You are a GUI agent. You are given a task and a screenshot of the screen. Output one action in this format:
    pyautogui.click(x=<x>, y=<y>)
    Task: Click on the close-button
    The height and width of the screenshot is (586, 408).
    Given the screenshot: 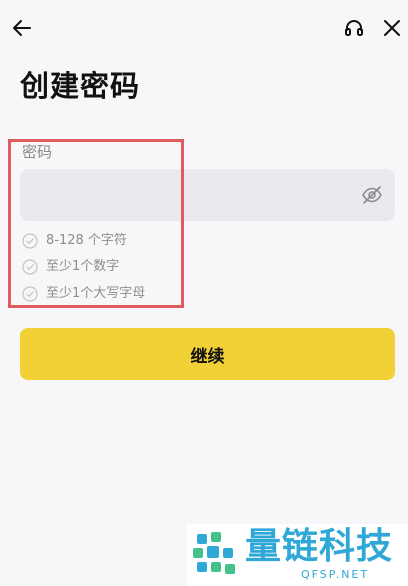 What is the action you would take?
    pyautogui.click(x=392, y=28)
    